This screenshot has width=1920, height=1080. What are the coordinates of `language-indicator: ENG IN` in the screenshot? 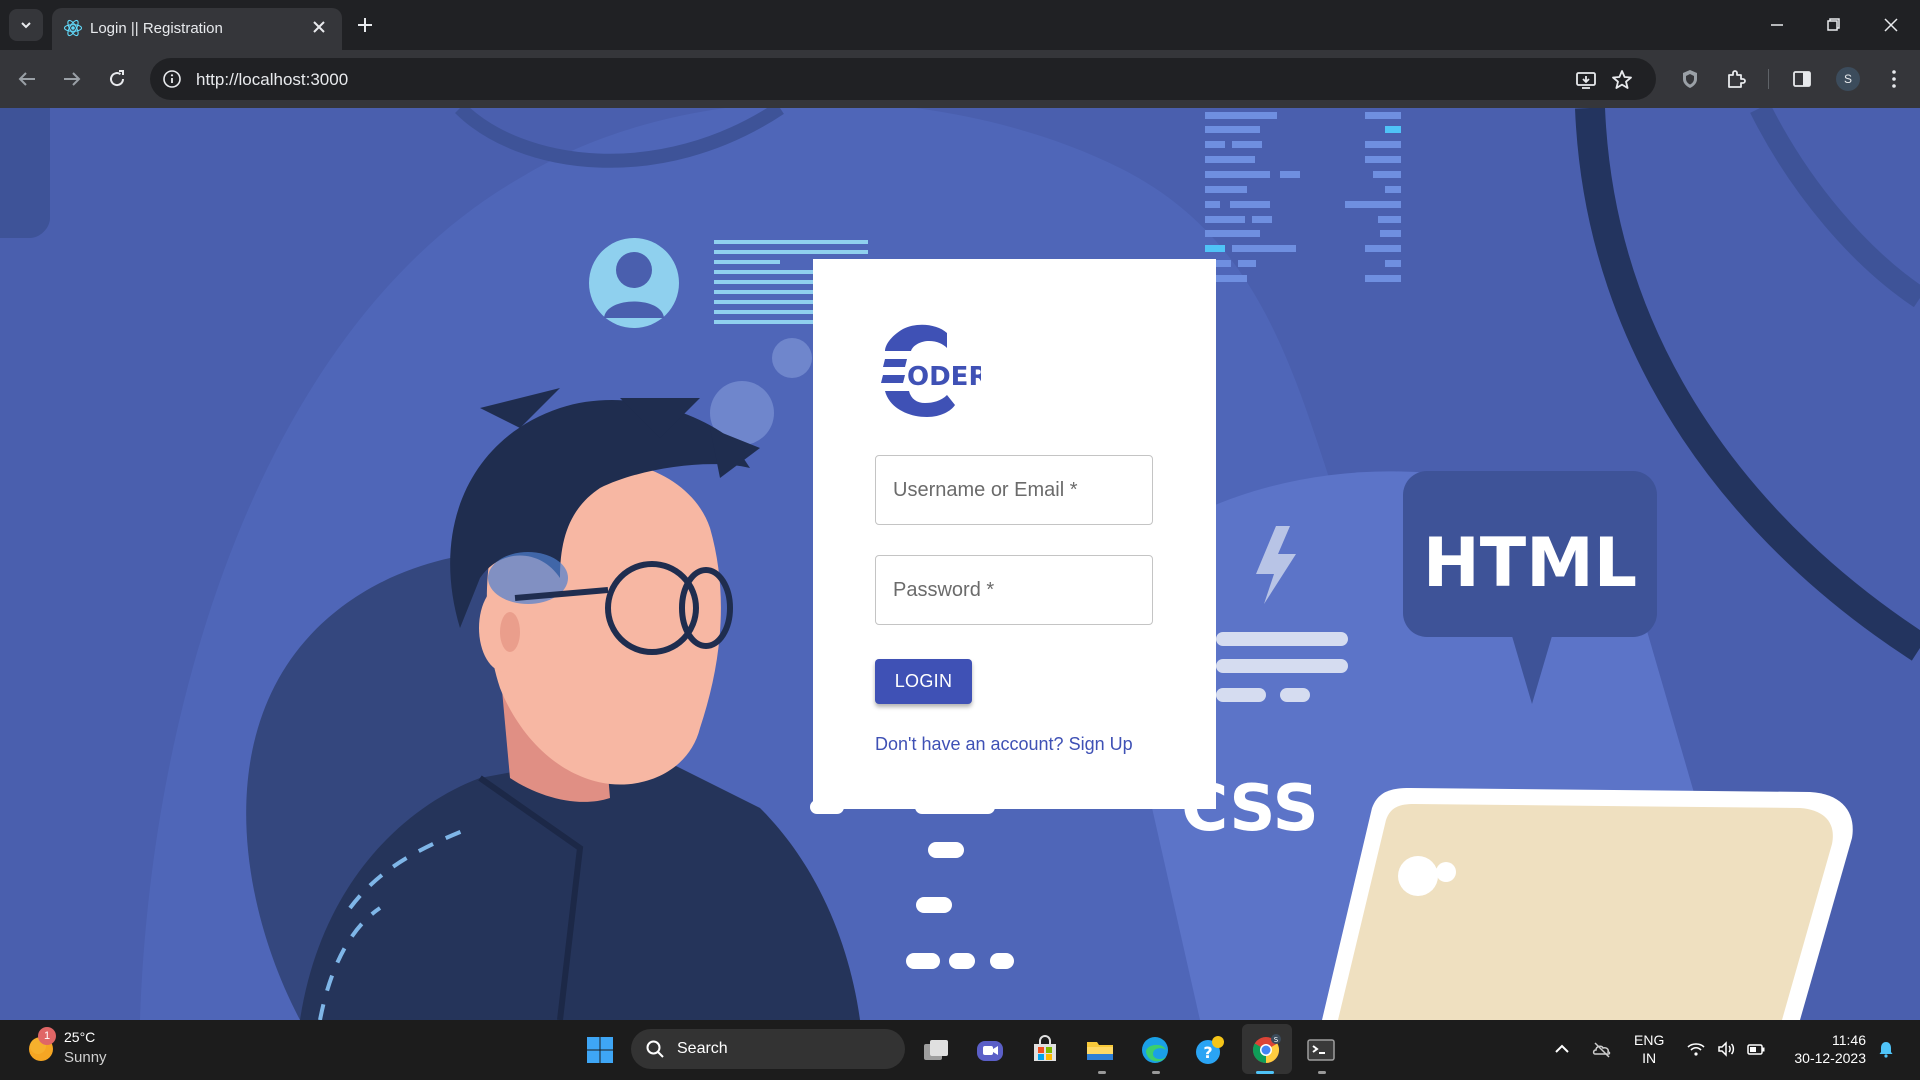 It's located at (1649, 1049).